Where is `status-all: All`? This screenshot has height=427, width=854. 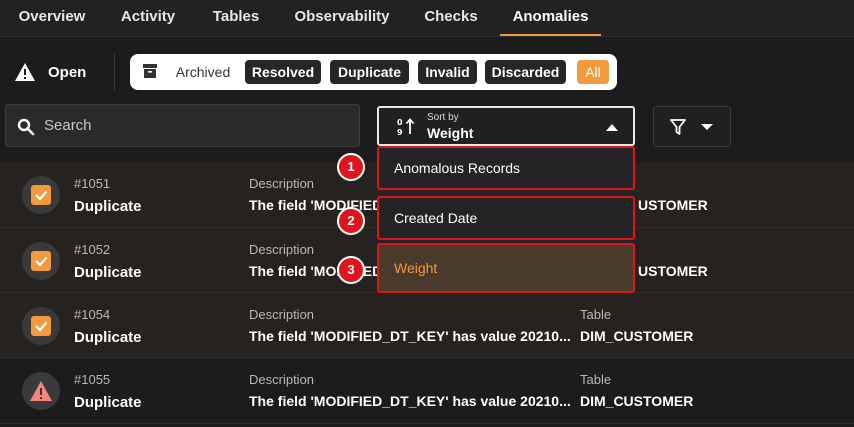
status-all: All is located at coordinates (593, 72).